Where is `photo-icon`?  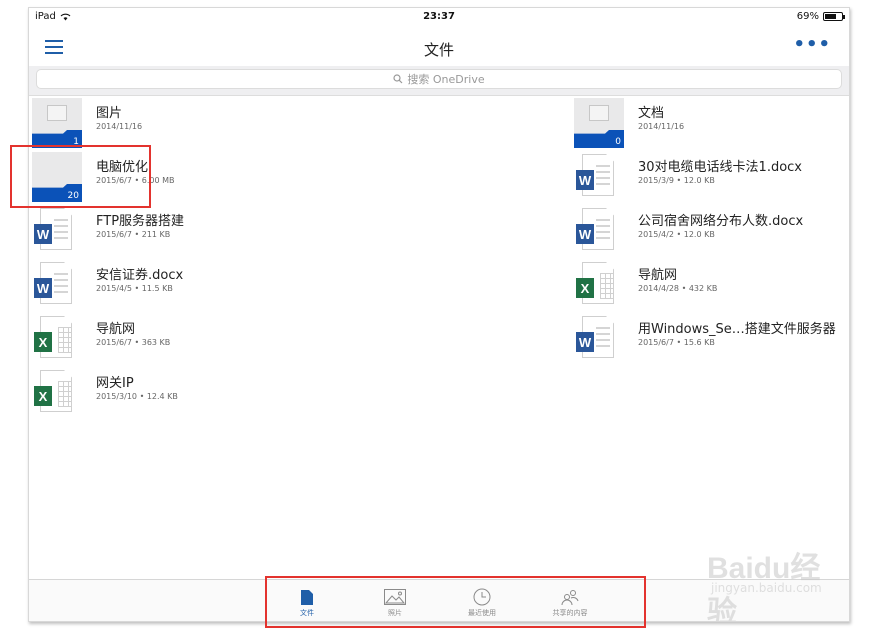 photo-icon is located at coordinates (395, 597).